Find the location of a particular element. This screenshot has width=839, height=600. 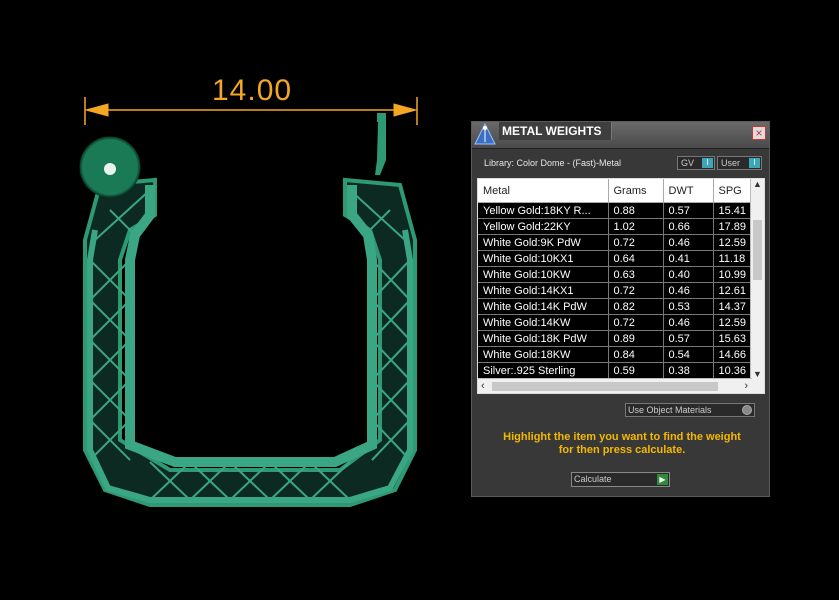

metal-name-cell: White Gold:14K PdW is located at coordinates (543, 306).